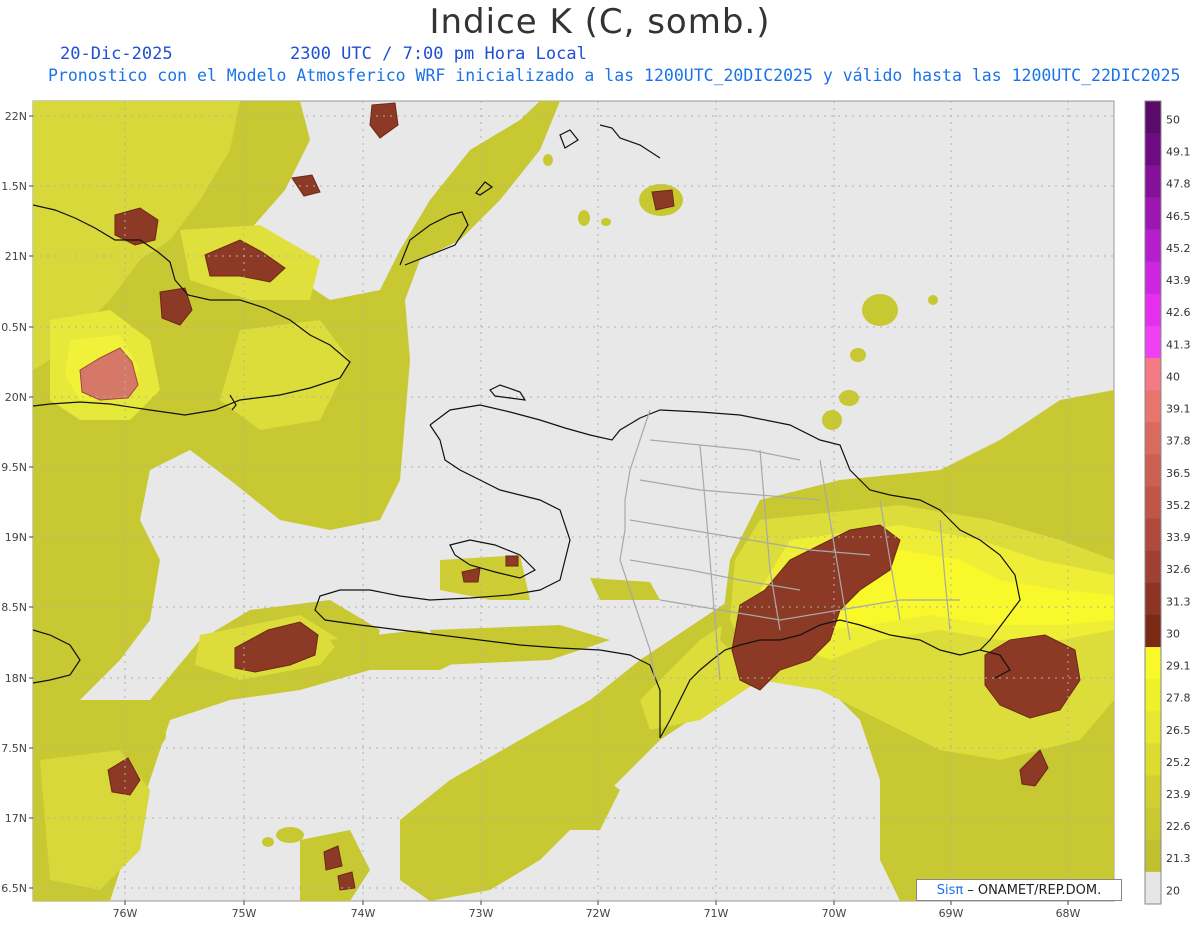  What do you see at coordinates (16, 256) in the screenshot?
I see `svg-text: 21N` at bounding box center [16, 256].